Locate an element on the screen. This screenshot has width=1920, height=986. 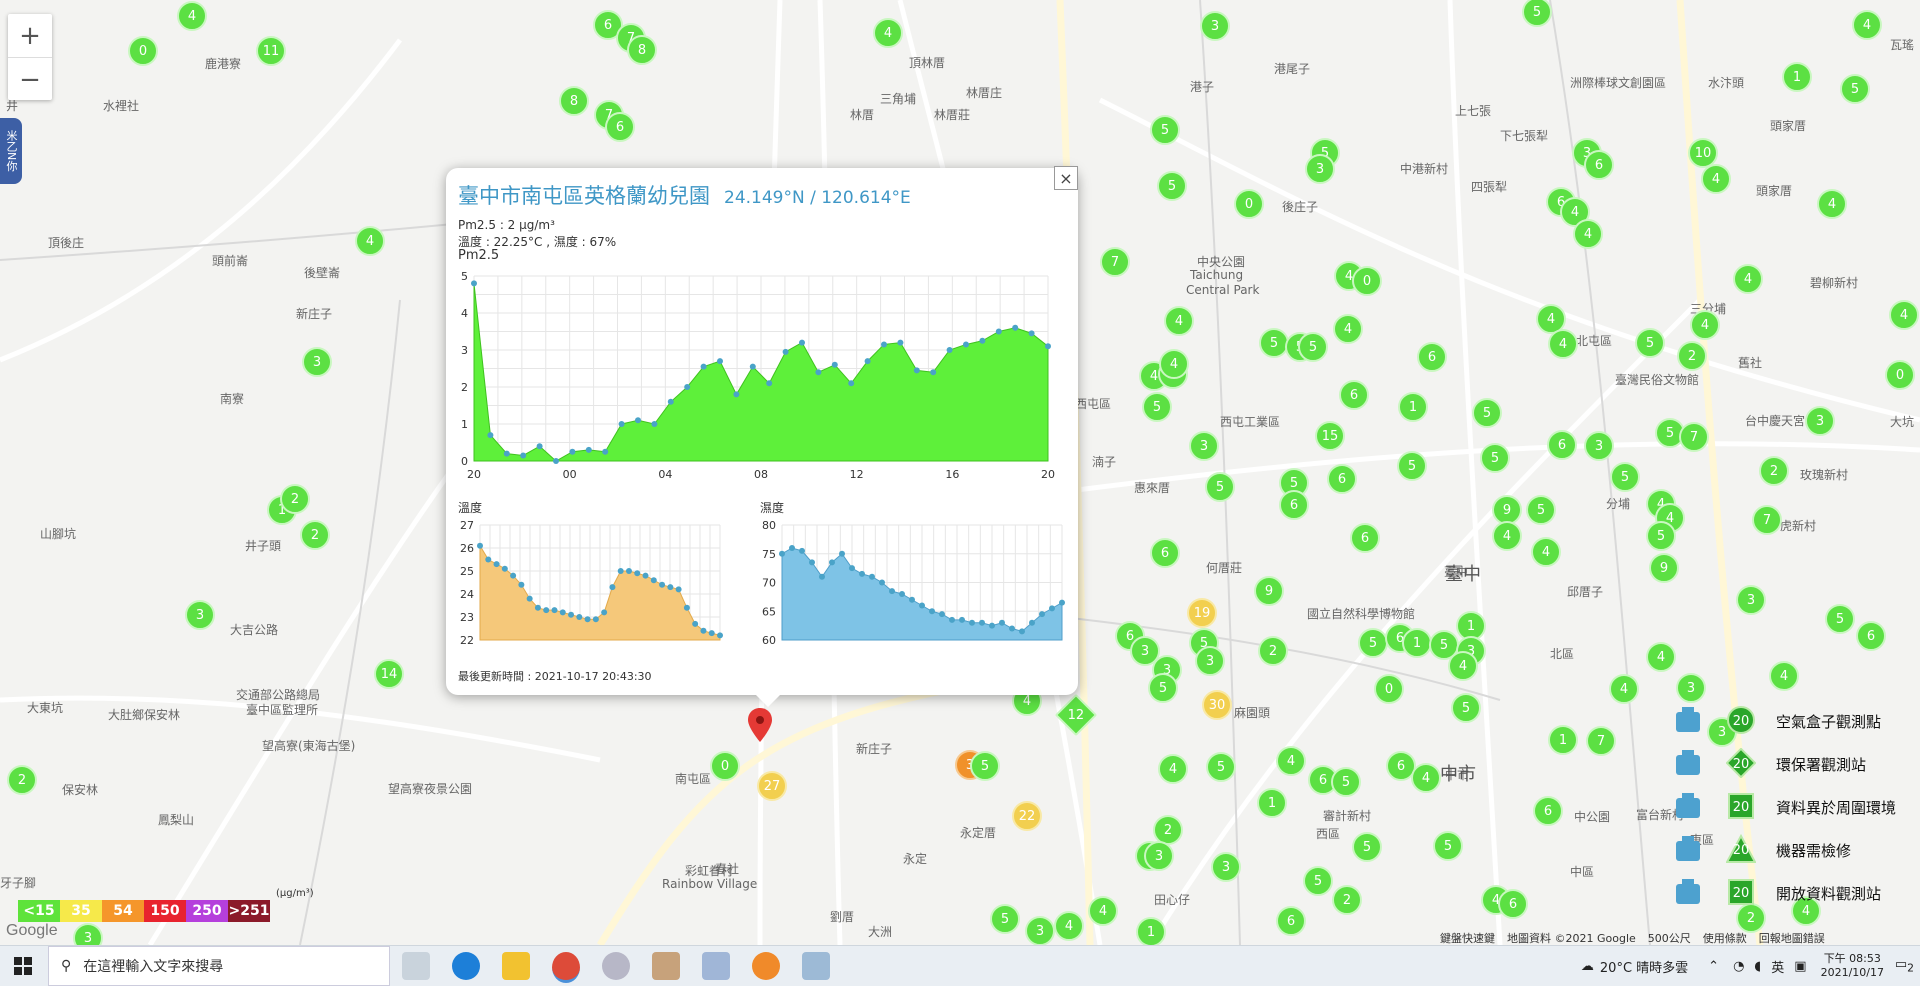
notification-icon: ▭2 is located at coordinates (1904, 966).